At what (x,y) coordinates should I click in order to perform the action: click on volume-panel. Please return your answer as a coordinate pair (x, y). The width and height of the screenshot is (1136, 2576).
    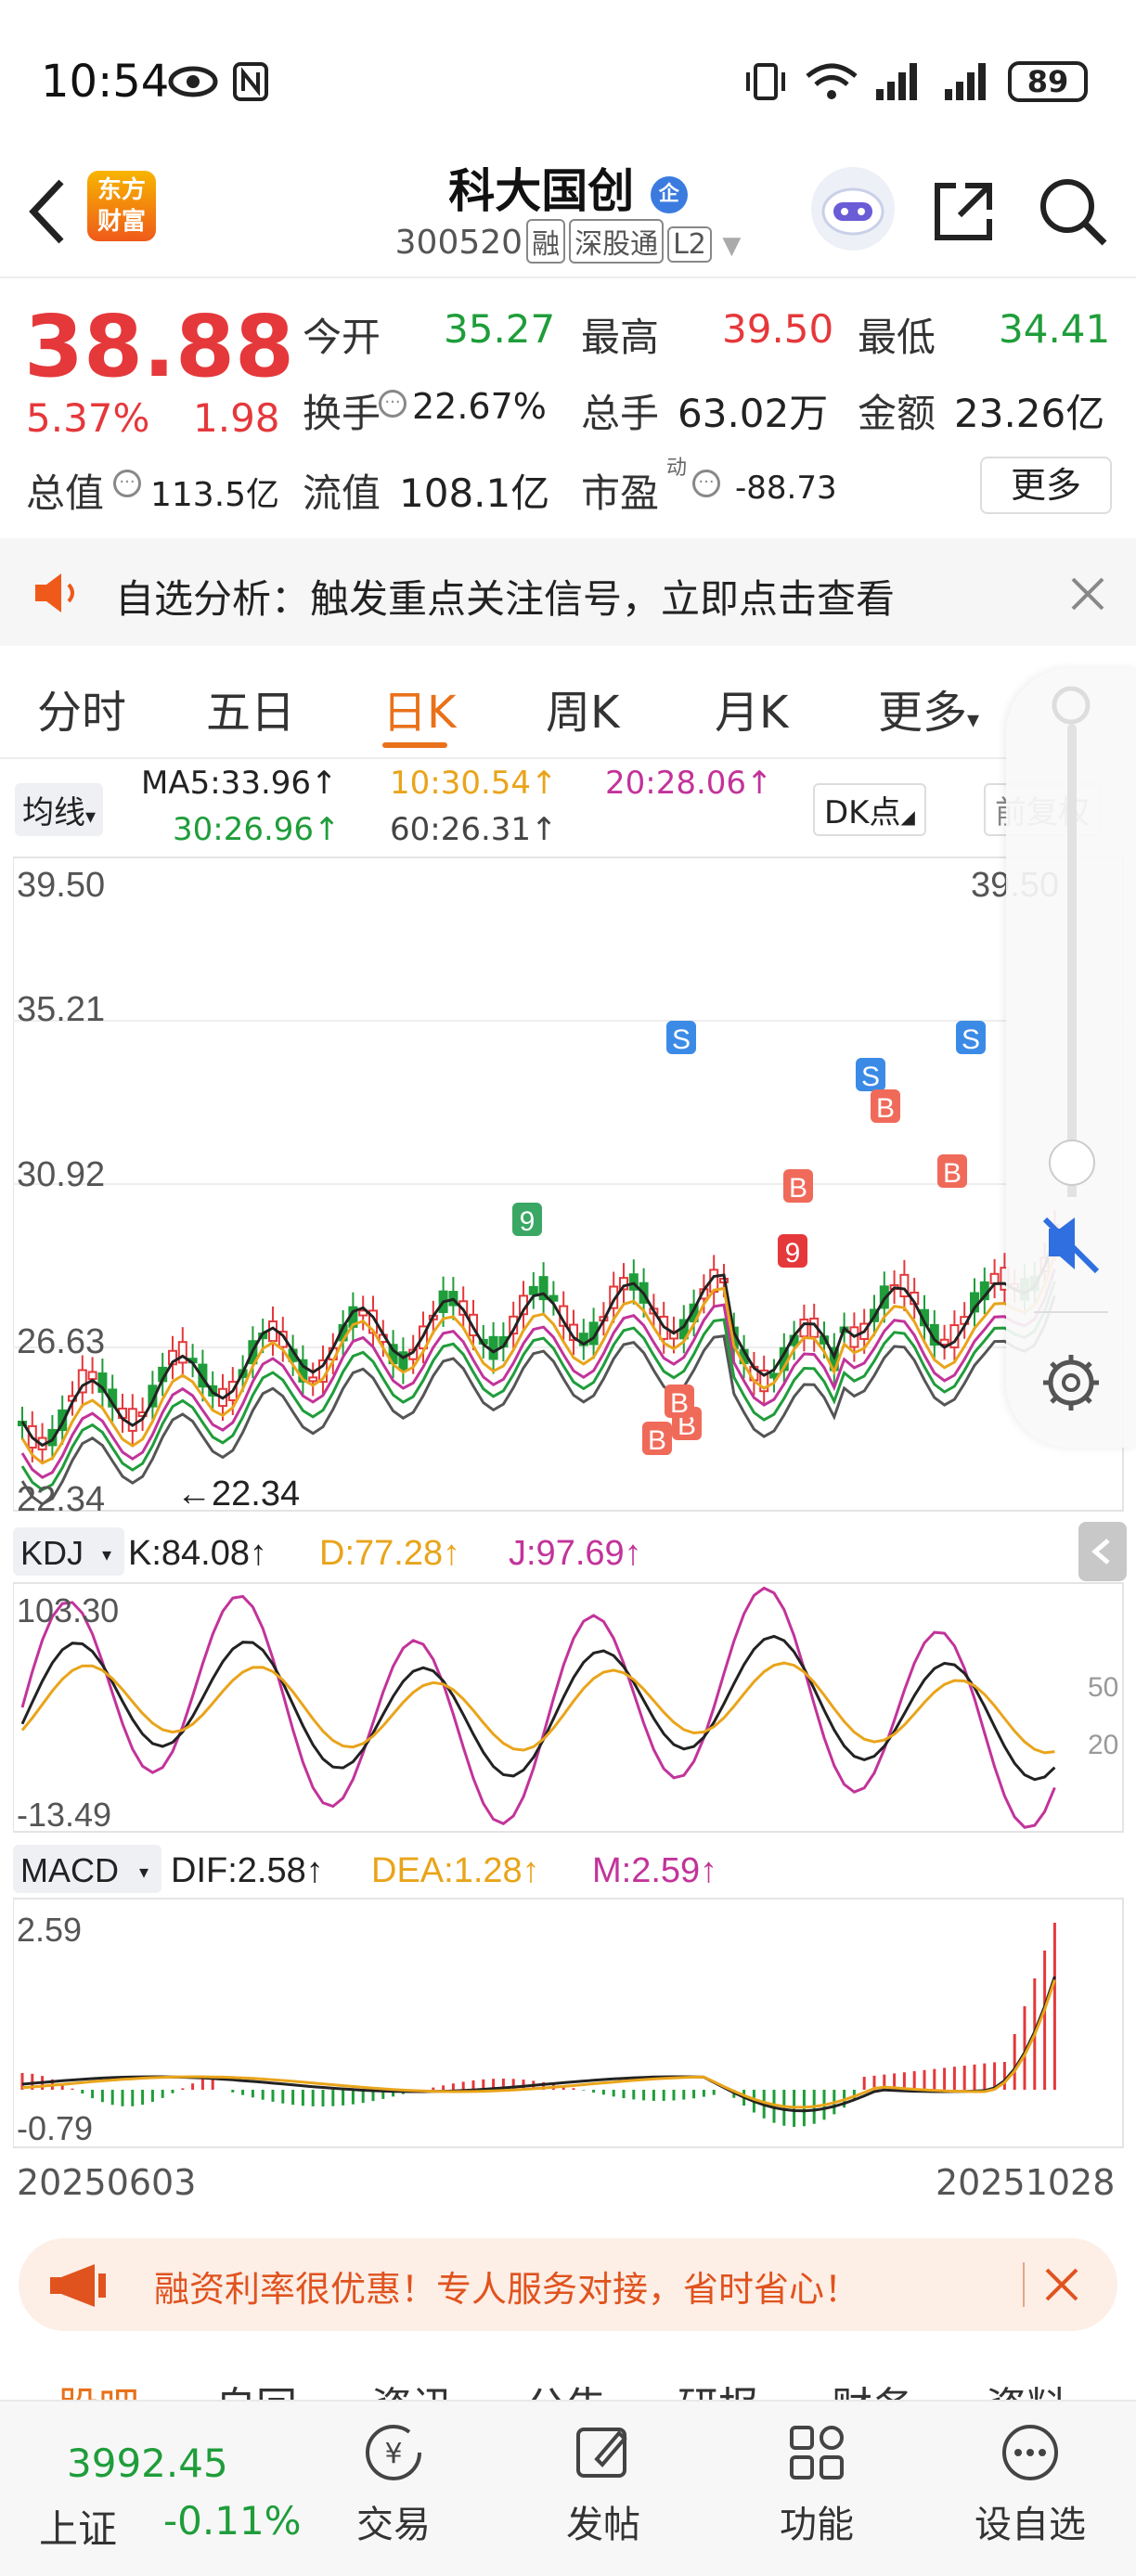
    Looking at the image, I should click on (1071, 1058).